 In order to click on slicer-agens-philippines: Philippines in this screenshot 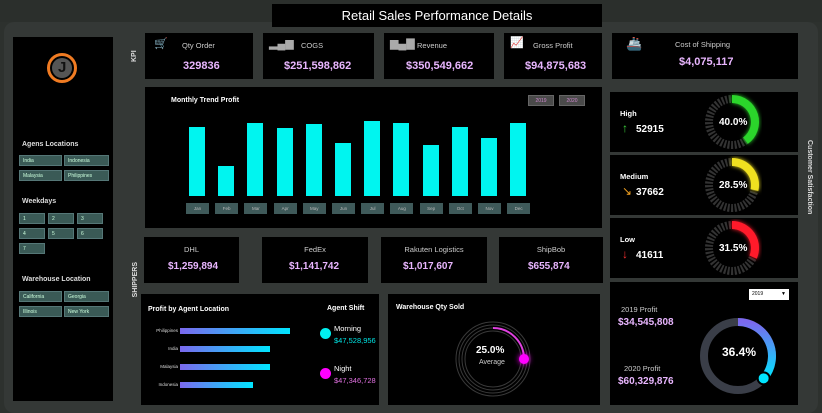, I will do `click(86, 175)`.